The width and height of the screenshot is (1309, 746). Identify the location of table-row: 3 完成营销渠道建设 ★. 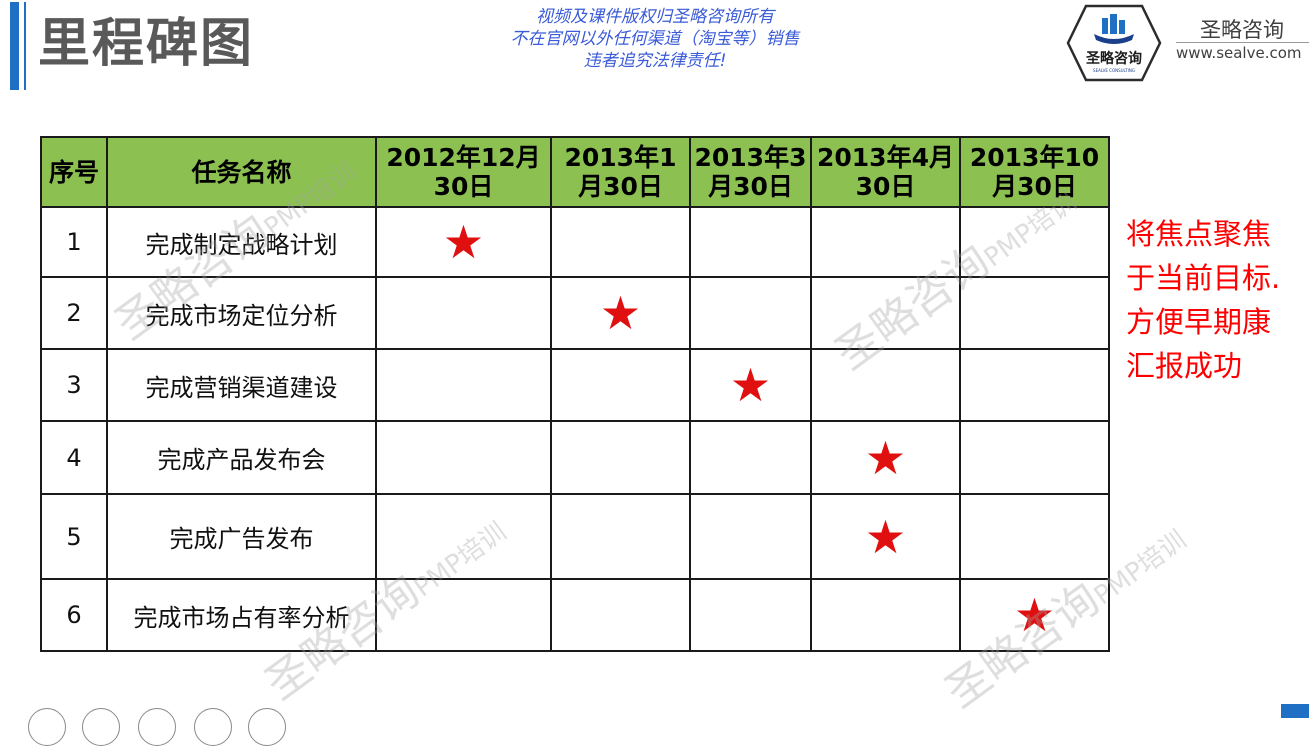
(575, 385).